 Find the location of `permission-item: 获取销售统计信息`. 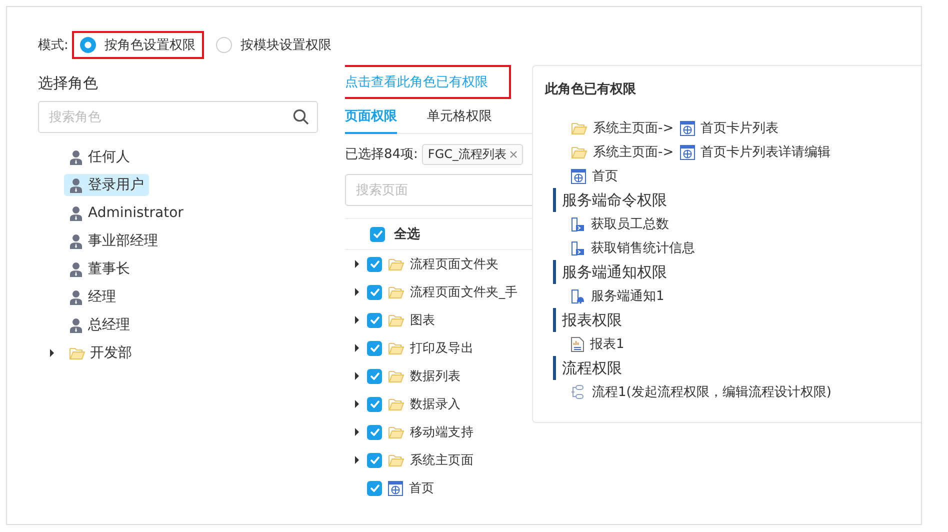

permission-item: 获取销售统计信息 is located at coordinates (643, 248).